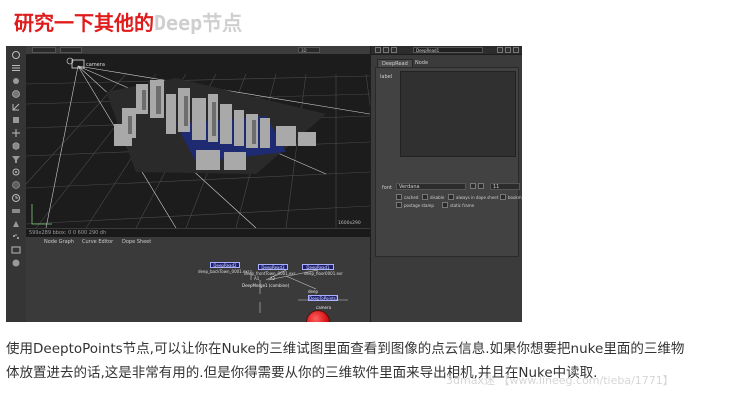 The width and height of the screenshot is (750, 403). What do you see at coordinates (16, 198) in the screenshot?
I see `time-icon` at bounding box center [16, 198].